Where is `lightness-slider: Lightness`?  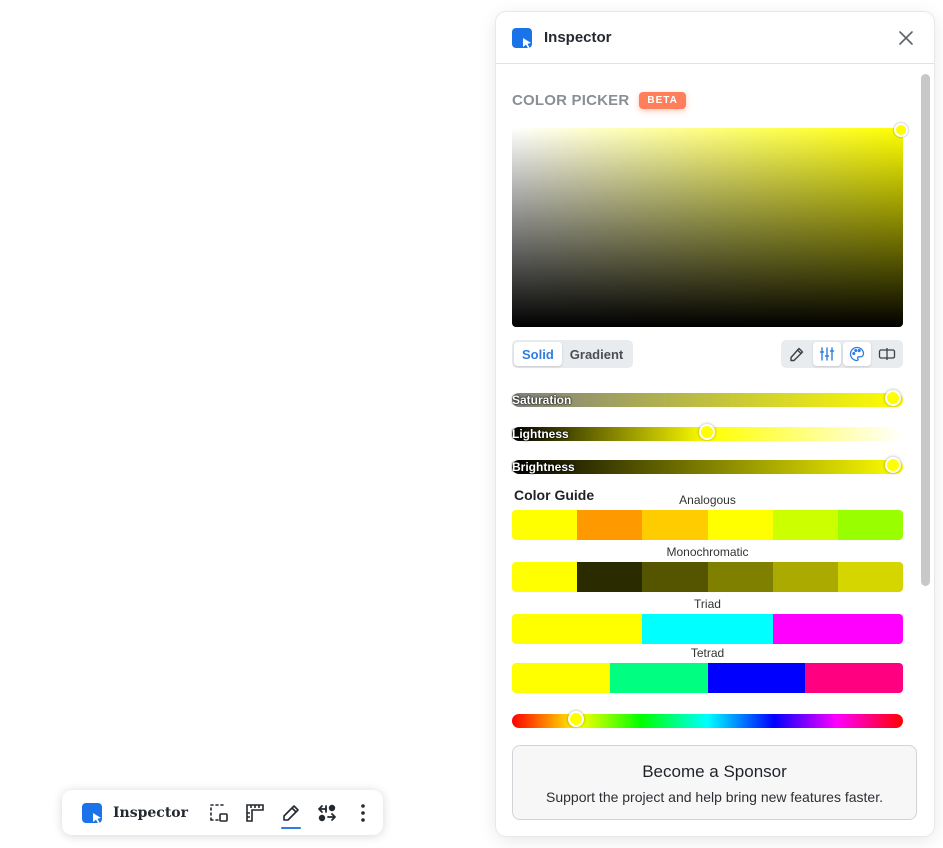 lightness-slider: Lightness is located at coordinates (707, 432).